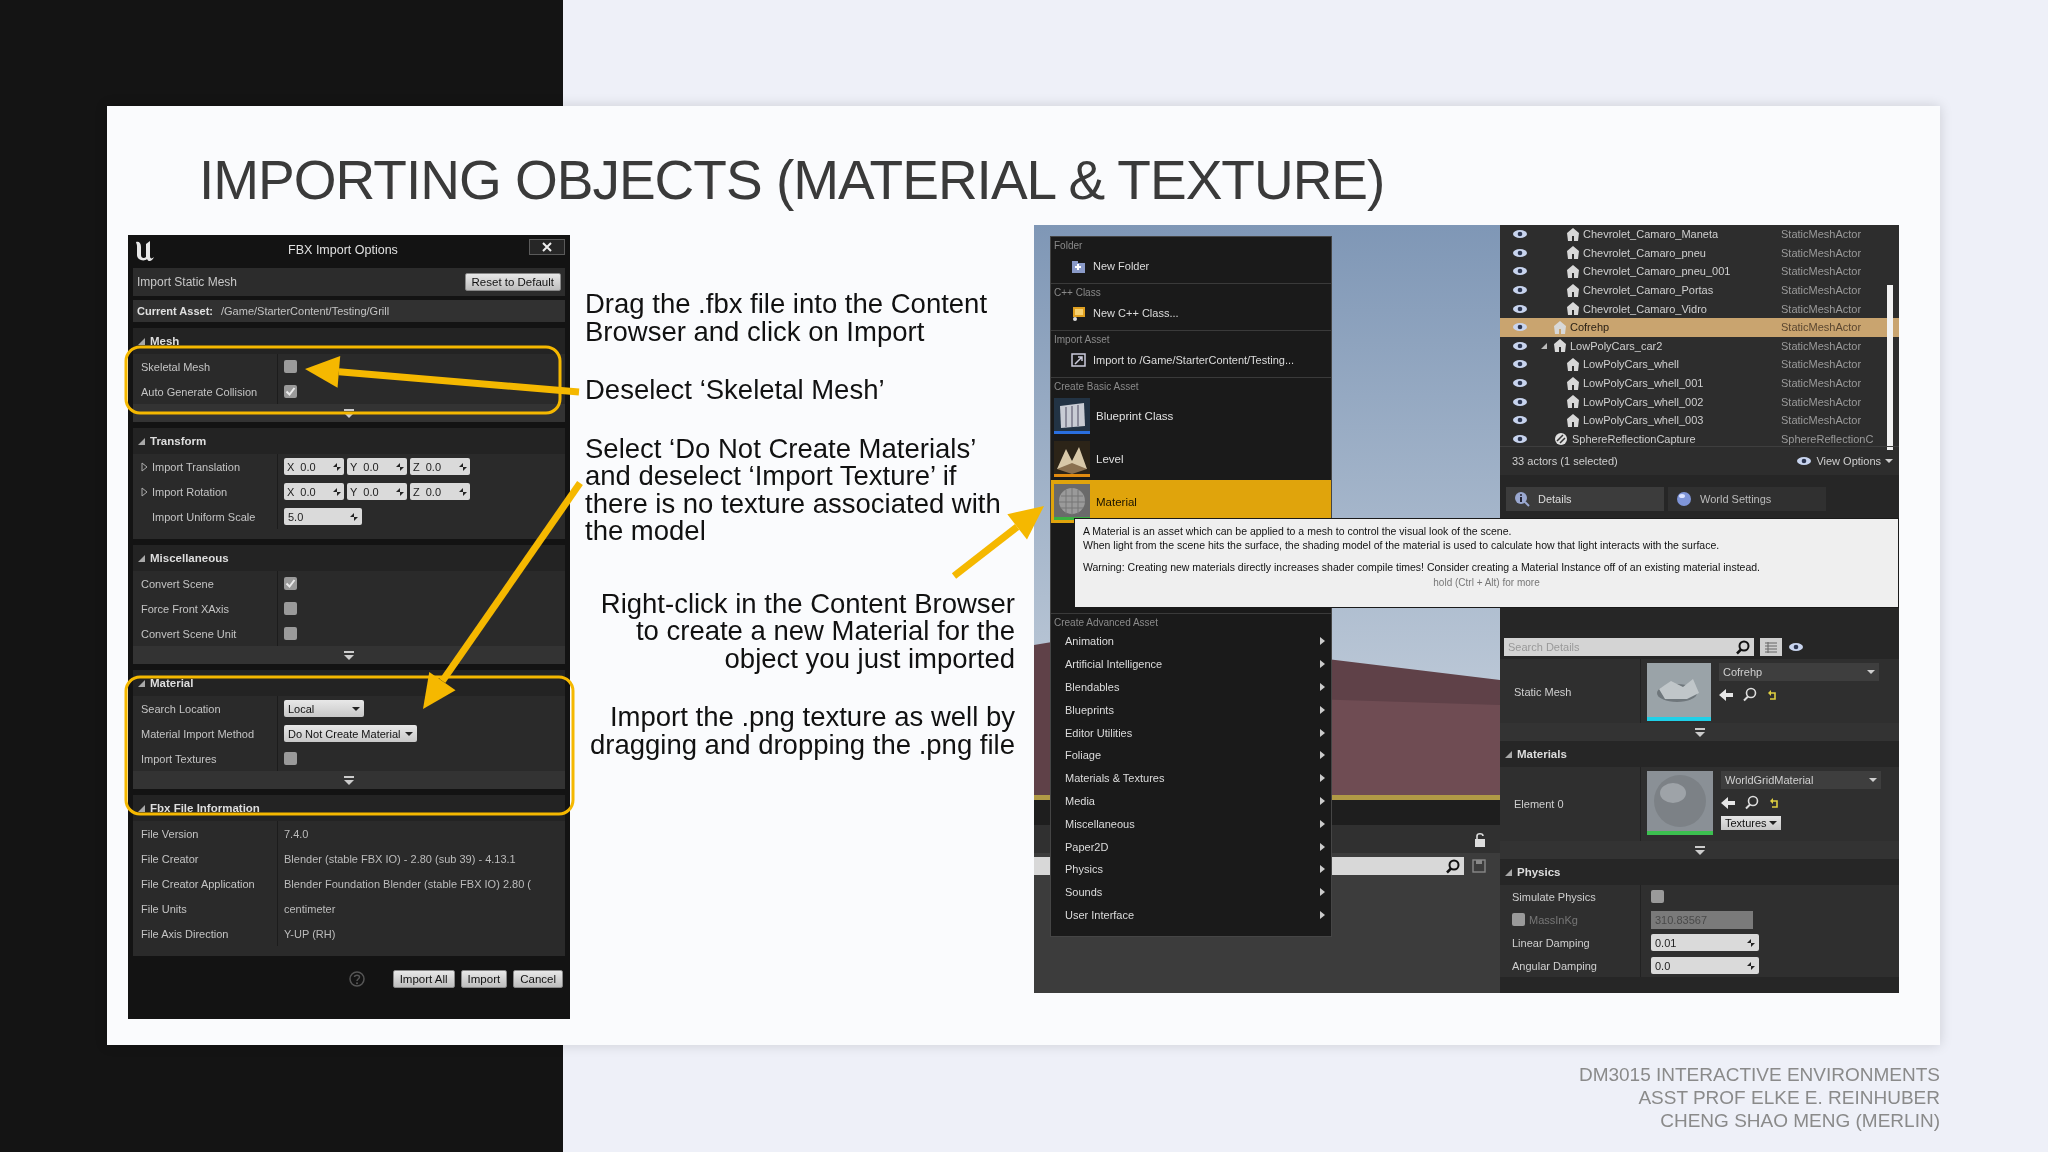 This screenshot has width=2048, height=1152. Describe the element at coordinates (1844, 461) in the screenshot. I see `view-options-button: View Options` at that location.